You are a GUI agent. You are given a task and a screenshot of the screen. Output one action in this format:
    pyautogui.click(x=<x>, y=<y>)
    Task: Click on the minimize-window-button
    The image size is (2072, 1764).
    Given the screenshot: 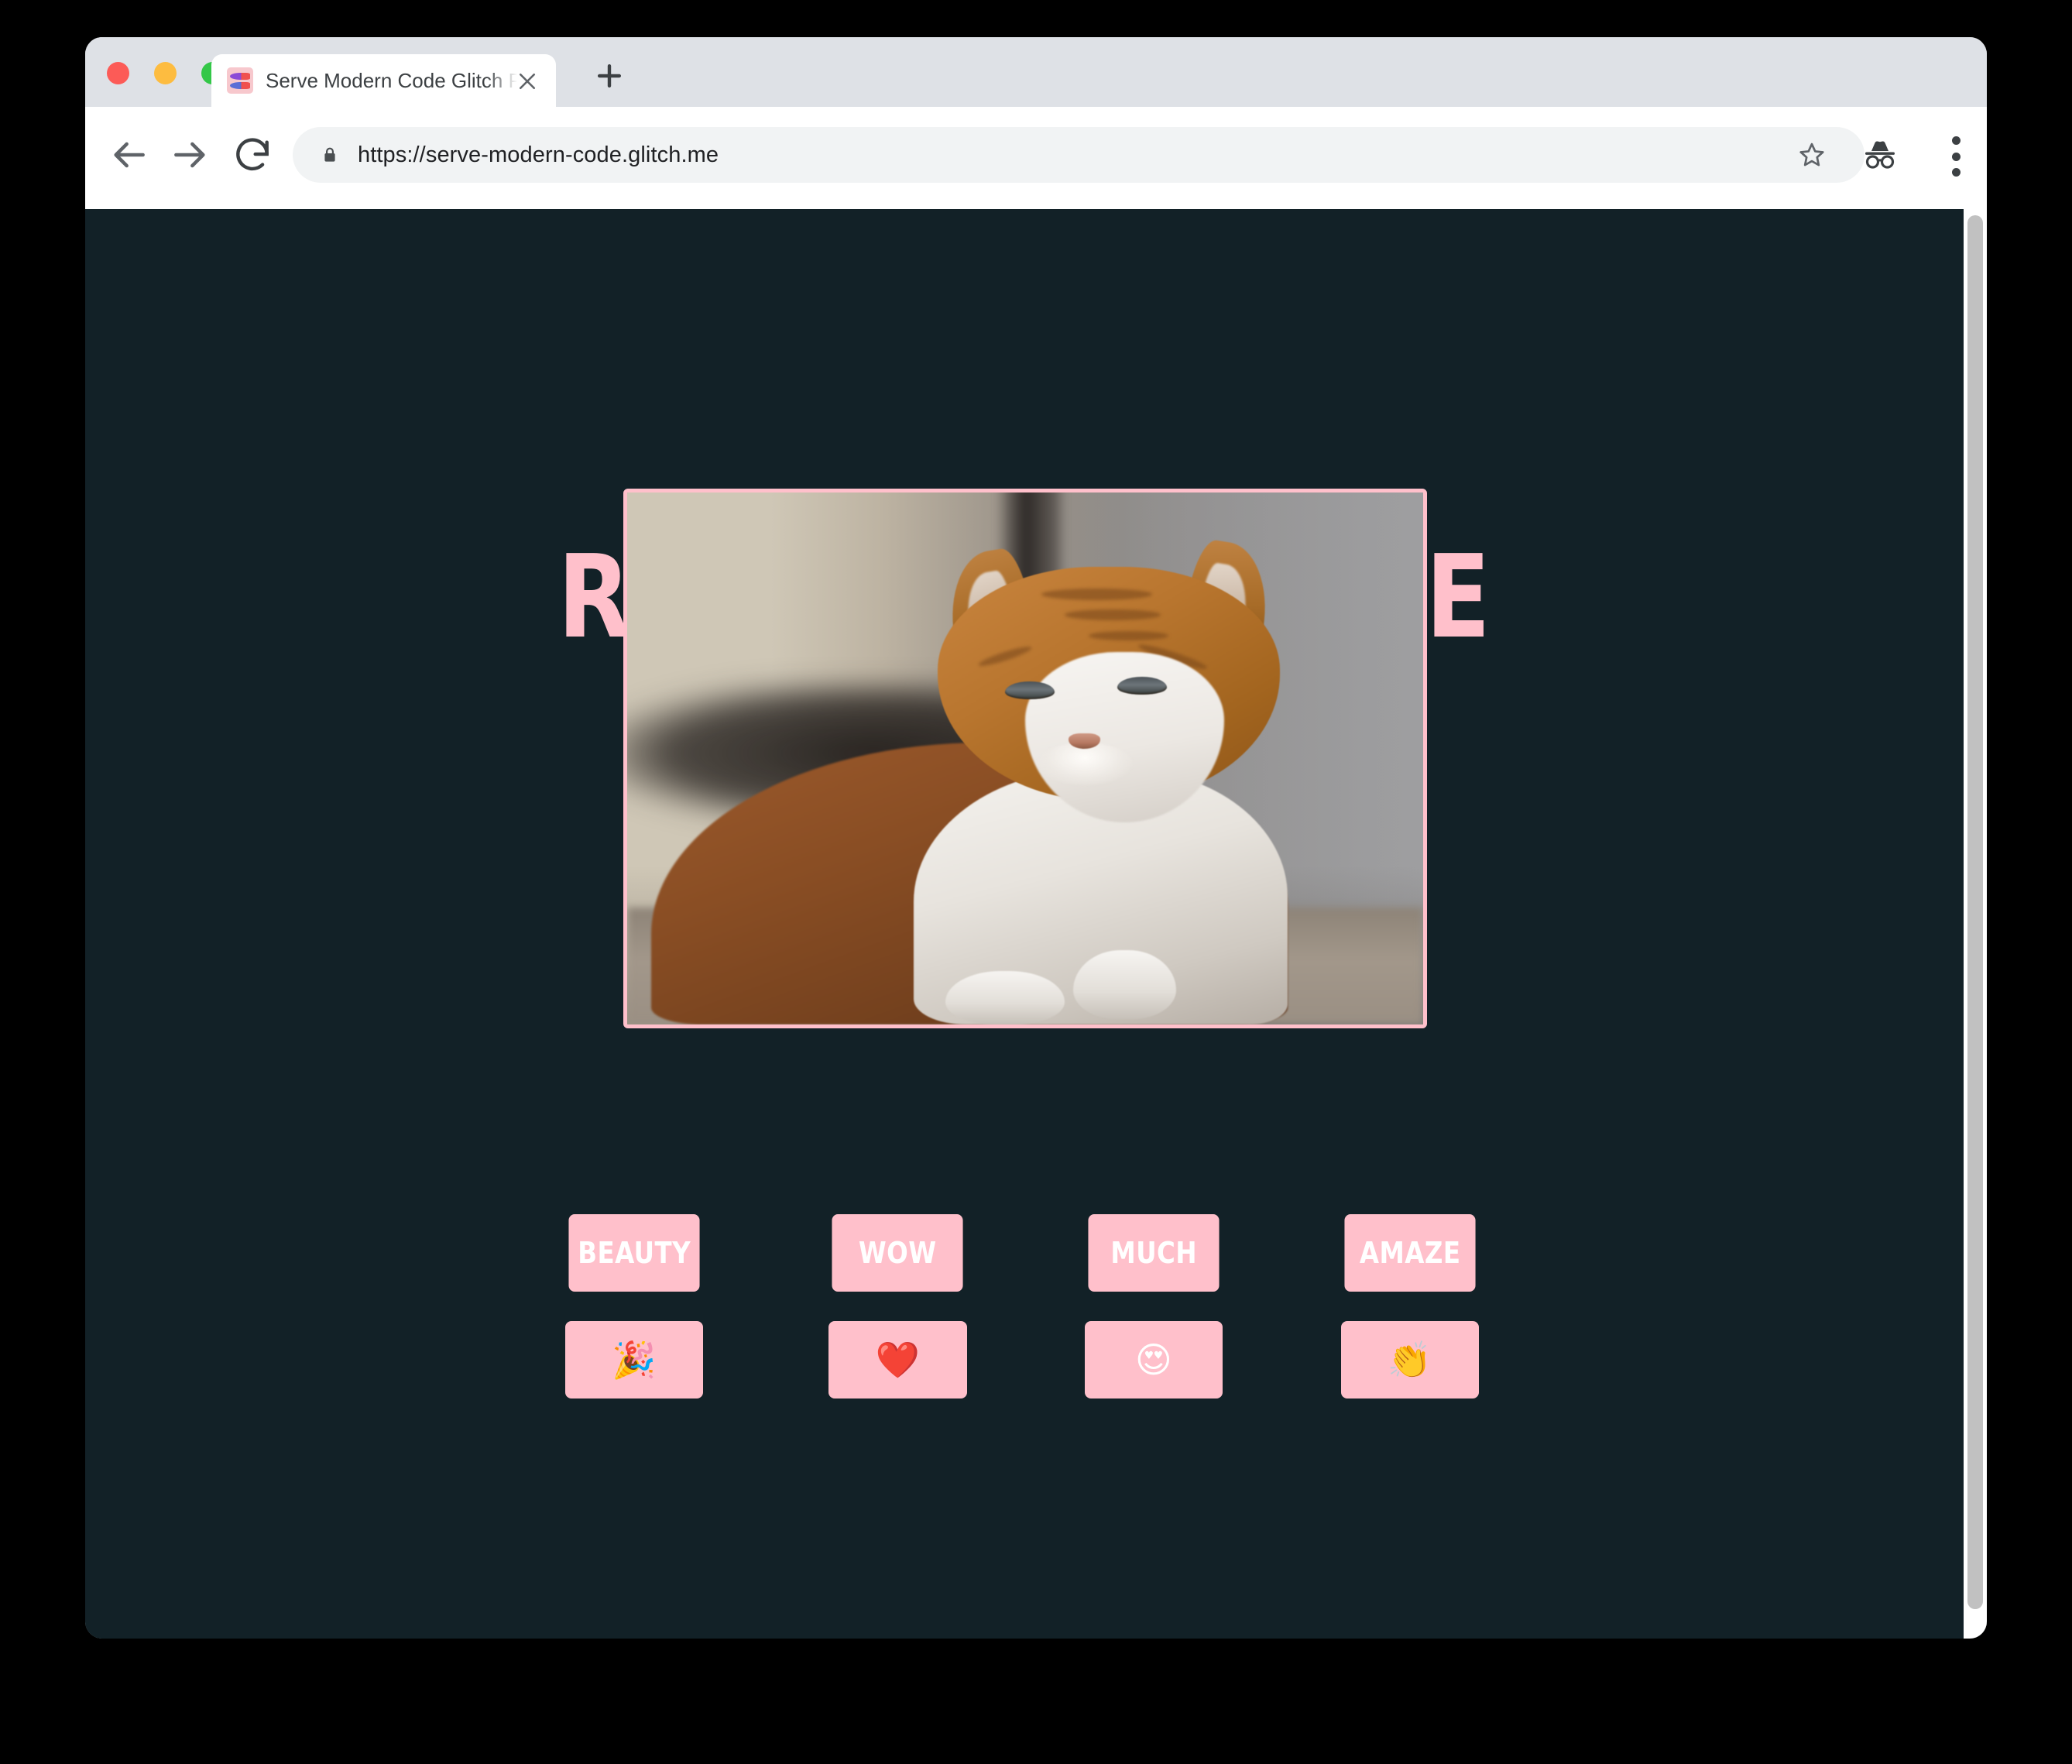 What is the action you would take?
    pyautogui.click(x=165, y=73)
    